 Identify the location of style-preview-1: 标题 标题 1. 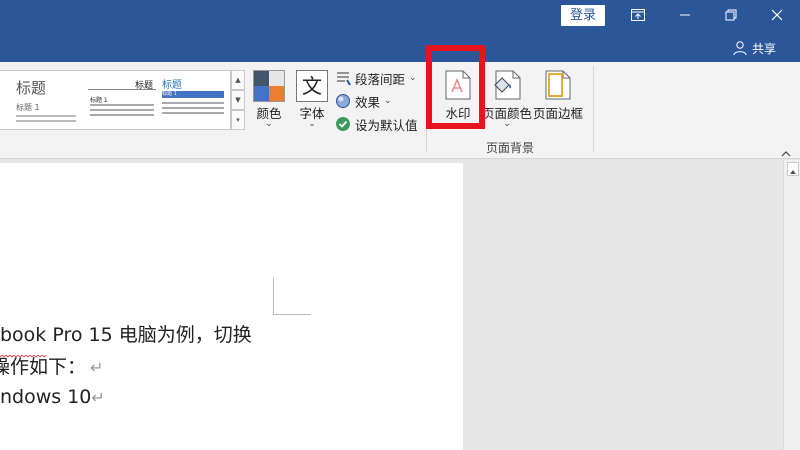
(40, 100).